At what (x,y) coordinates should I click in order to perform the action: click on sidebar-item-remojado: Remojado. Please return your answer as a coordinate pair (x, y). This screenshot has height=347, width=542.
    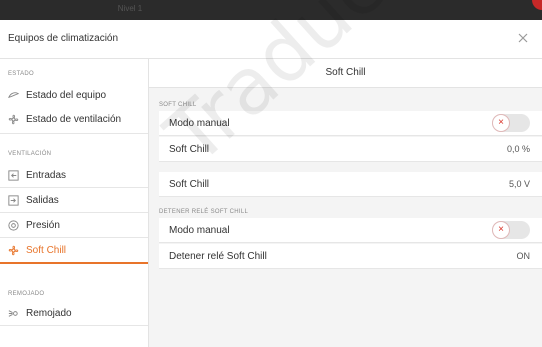
    Looking at the image, I should click on (74, 313).